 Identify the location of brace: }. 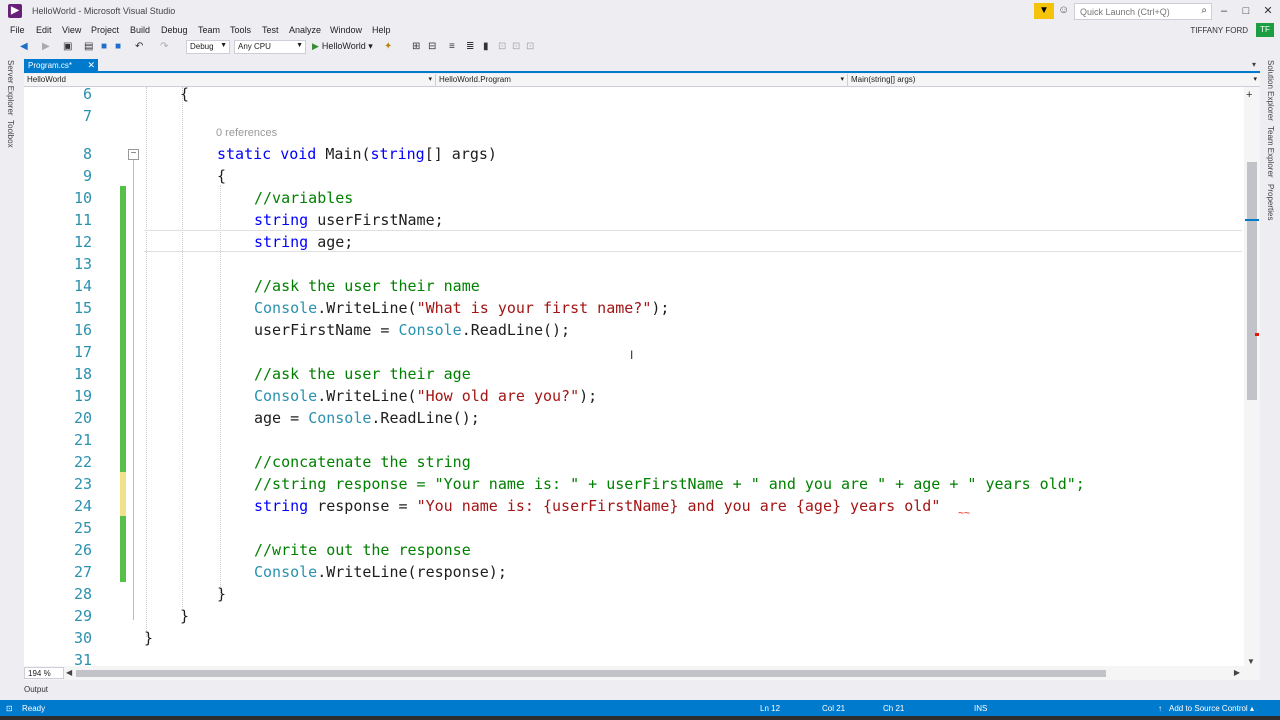
(222, 594).